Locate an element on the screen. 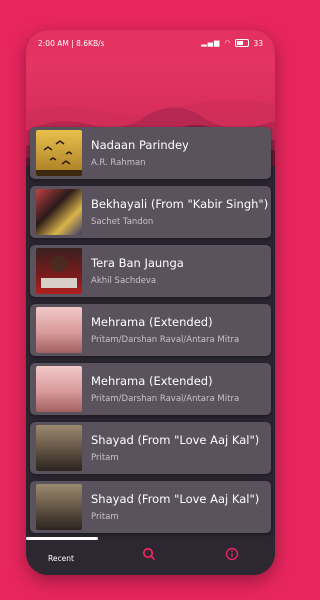  search-icon is located at coordinates (149, 554).